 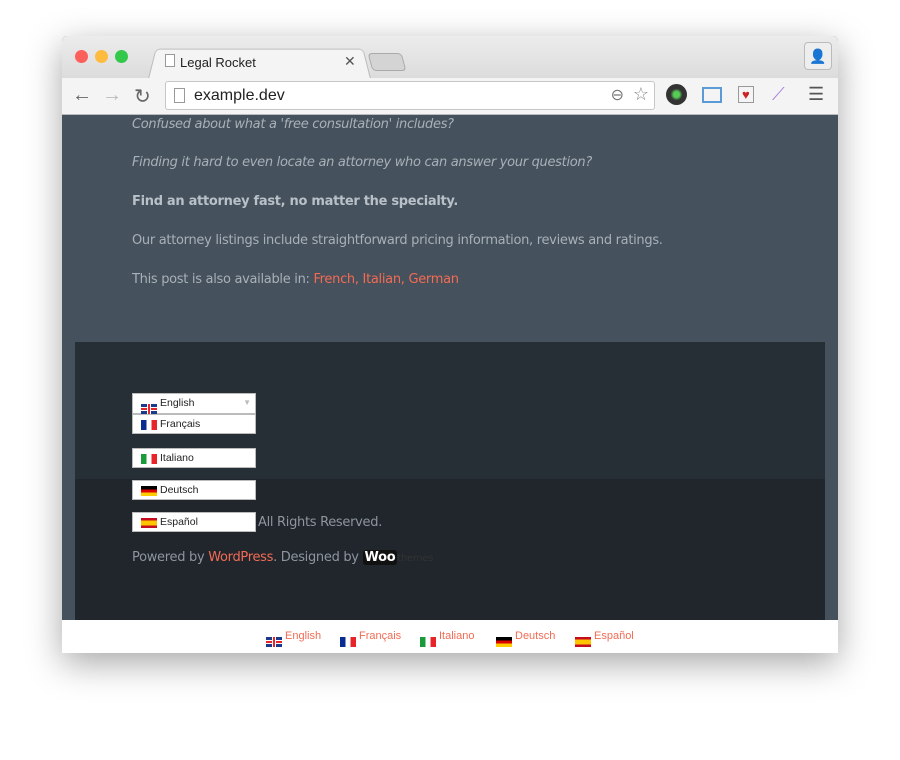 I want to click on woothemes-logo: Woo, so click(x=380, y=557).